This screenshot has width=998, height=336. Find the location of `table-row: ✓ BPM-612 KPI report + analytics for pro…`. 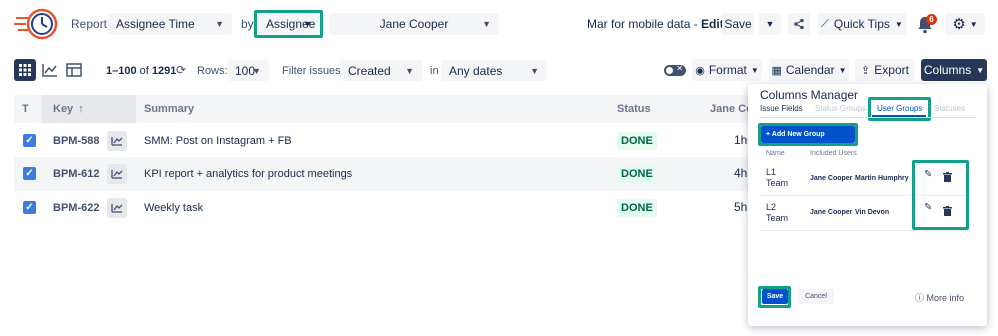

table-row: ✓ BPM-612 KPI report + analytics for pro… is located at coordinates (384, 174).